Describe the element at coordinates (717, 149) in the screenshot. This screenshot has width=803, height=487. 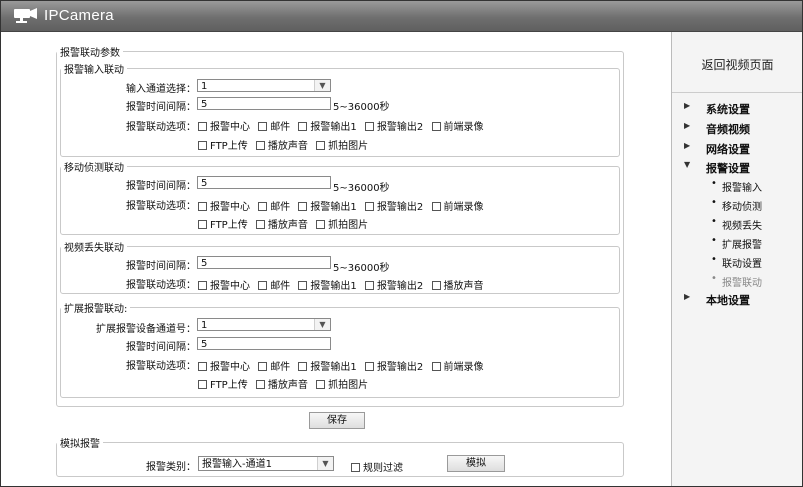
I see `sidebar-item-network: ▶ 网络设置` at that location.